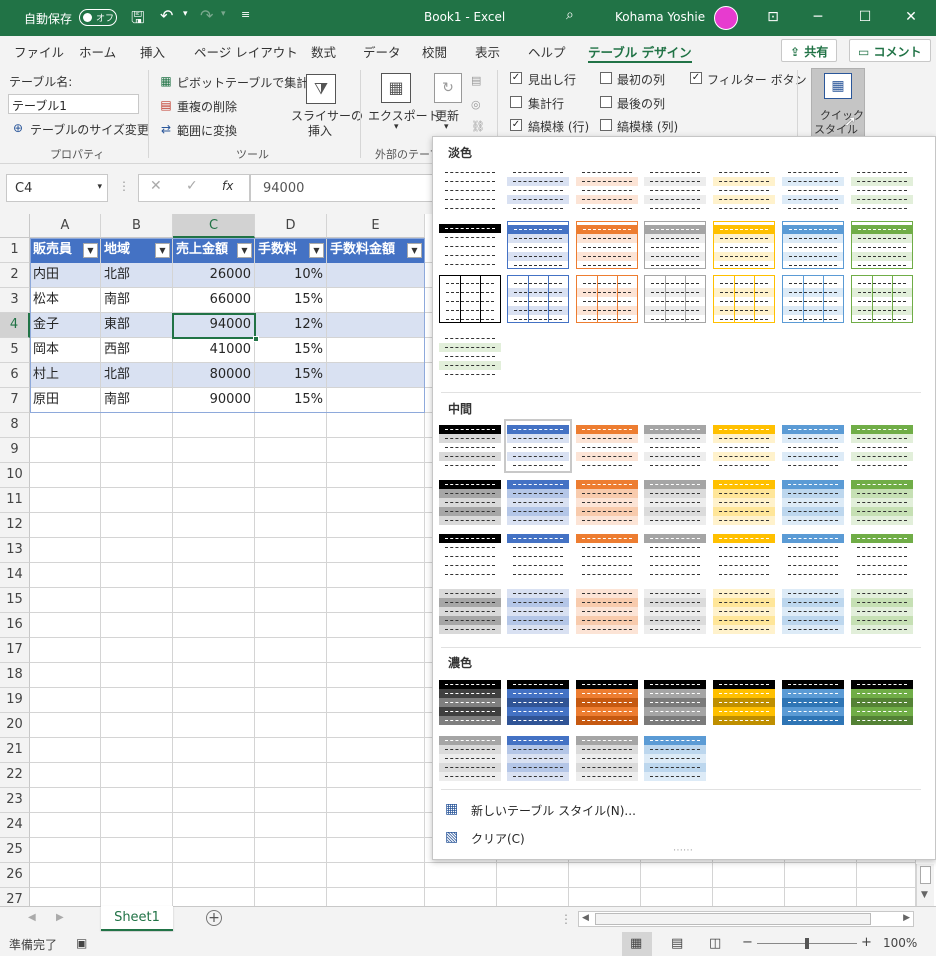 The image size is (936, 956). What do you see at coordinates (396, 127) in the screenshot?
I see `export-dropdown-icon: ▾` at bounding box center [396, 127].